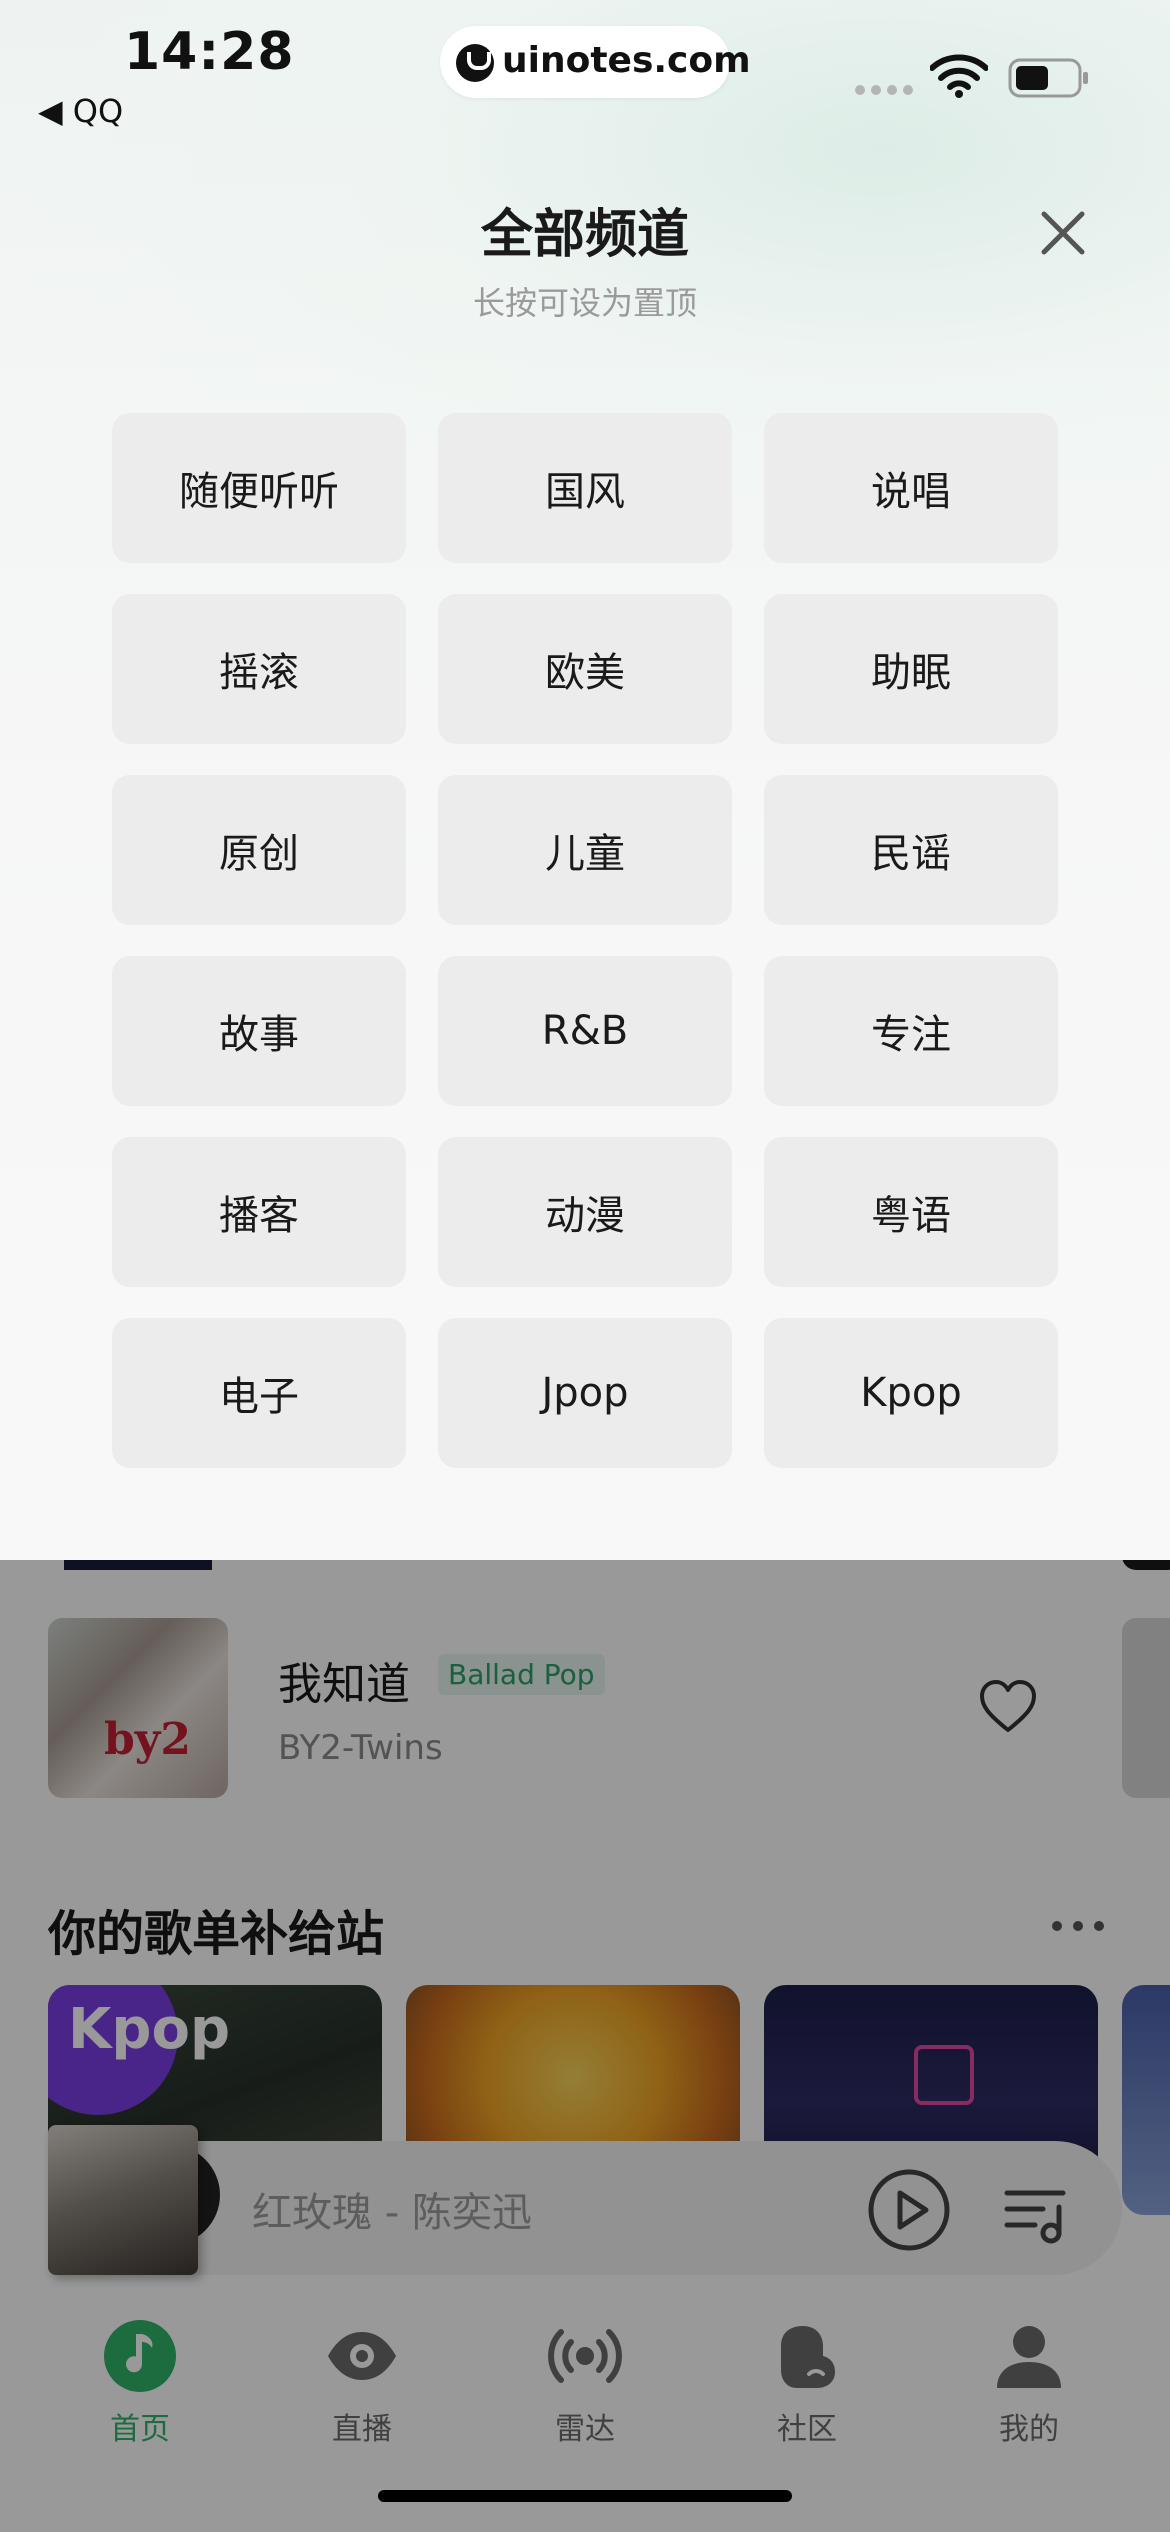 This screenshot has width=1170, height=2532. Describe the element at coordinates (1063, 233) in the screenshot. I see `close-icon` at that location.